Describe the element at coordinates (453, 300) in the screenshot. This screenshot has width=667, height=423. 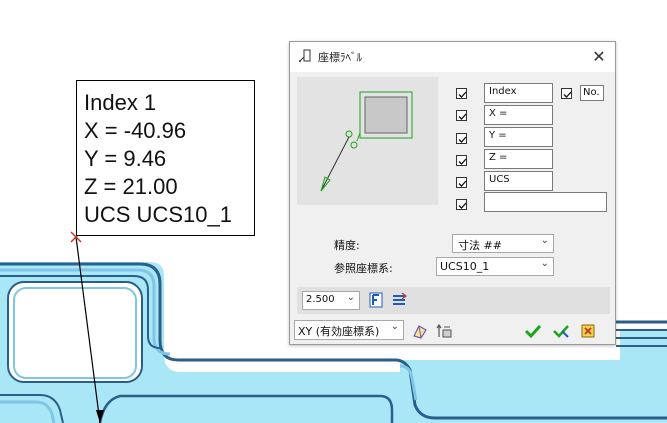
I see `text-size-bar: 2.500 ⌄` at that location.